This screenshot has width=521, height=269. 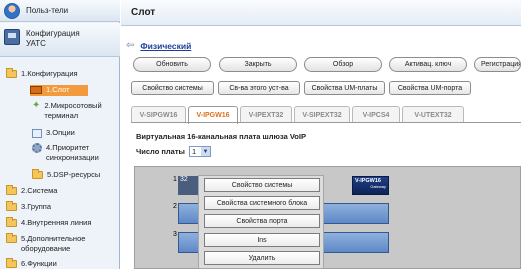 I want to click on page-title: Слот, so click(x=321, y=13).